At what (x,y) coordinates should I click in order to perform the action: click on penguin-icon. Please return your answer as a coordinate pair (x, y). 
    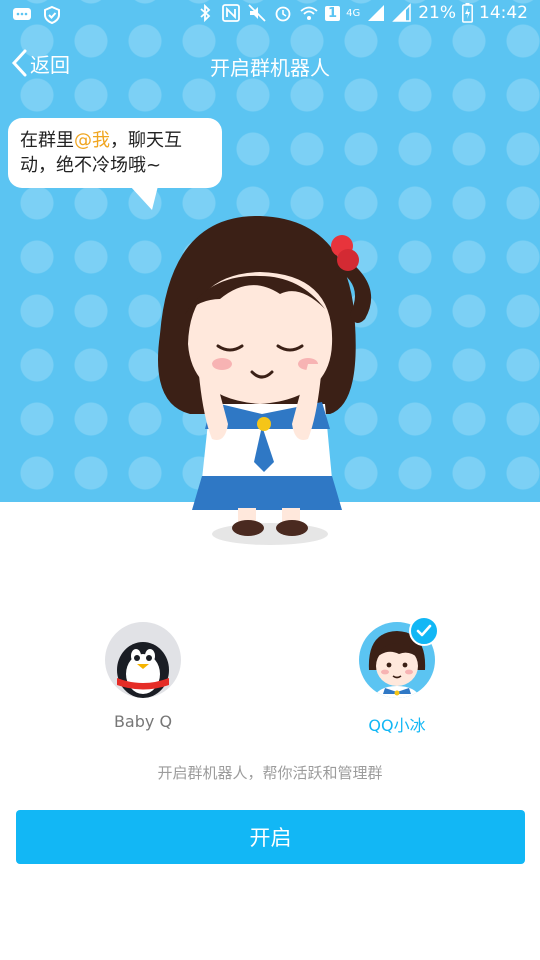
    Looking at the image, I should click on (143, 660).